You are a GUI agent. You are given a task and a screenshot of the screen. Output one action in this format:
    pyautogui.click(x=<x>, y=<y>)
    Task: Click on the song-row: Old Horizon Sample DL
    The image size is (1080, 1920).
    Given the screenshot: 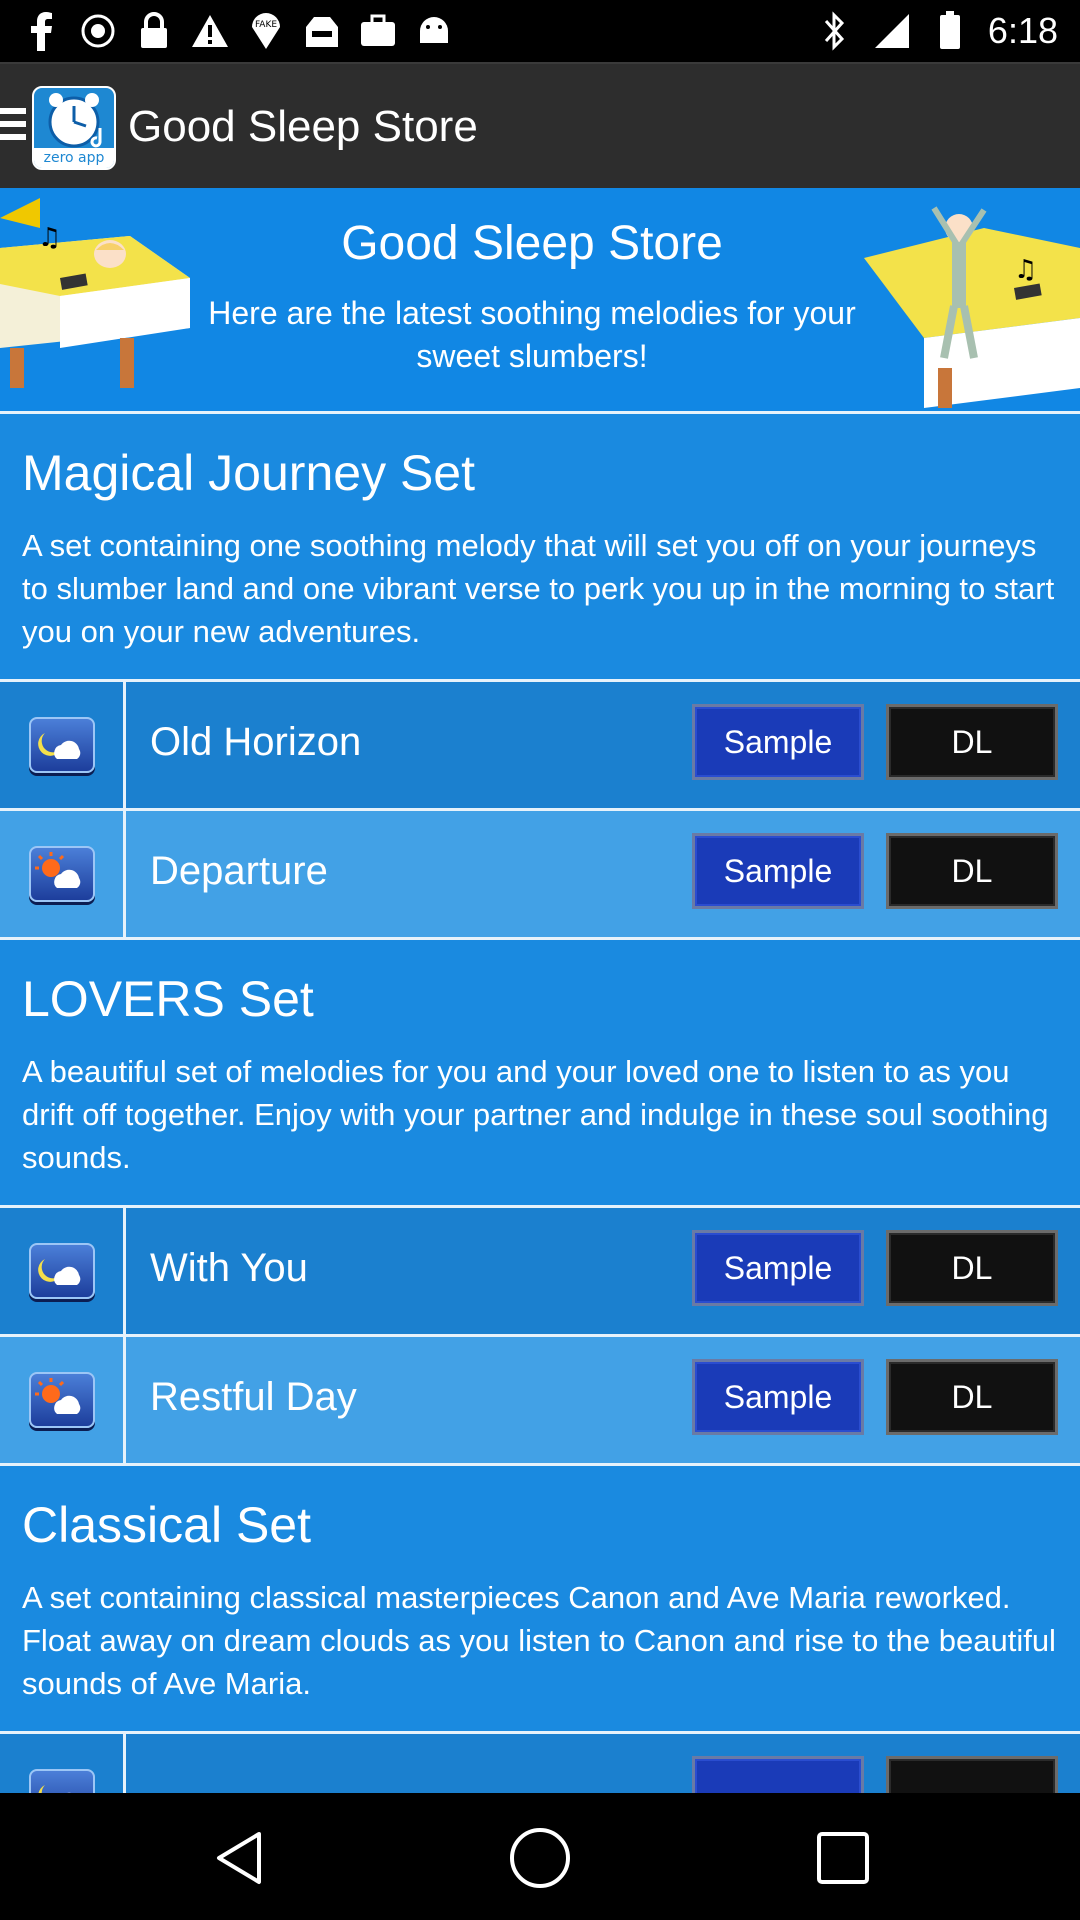 What is the action you would take?
    pyautogui.click(x=540, y=743)
    